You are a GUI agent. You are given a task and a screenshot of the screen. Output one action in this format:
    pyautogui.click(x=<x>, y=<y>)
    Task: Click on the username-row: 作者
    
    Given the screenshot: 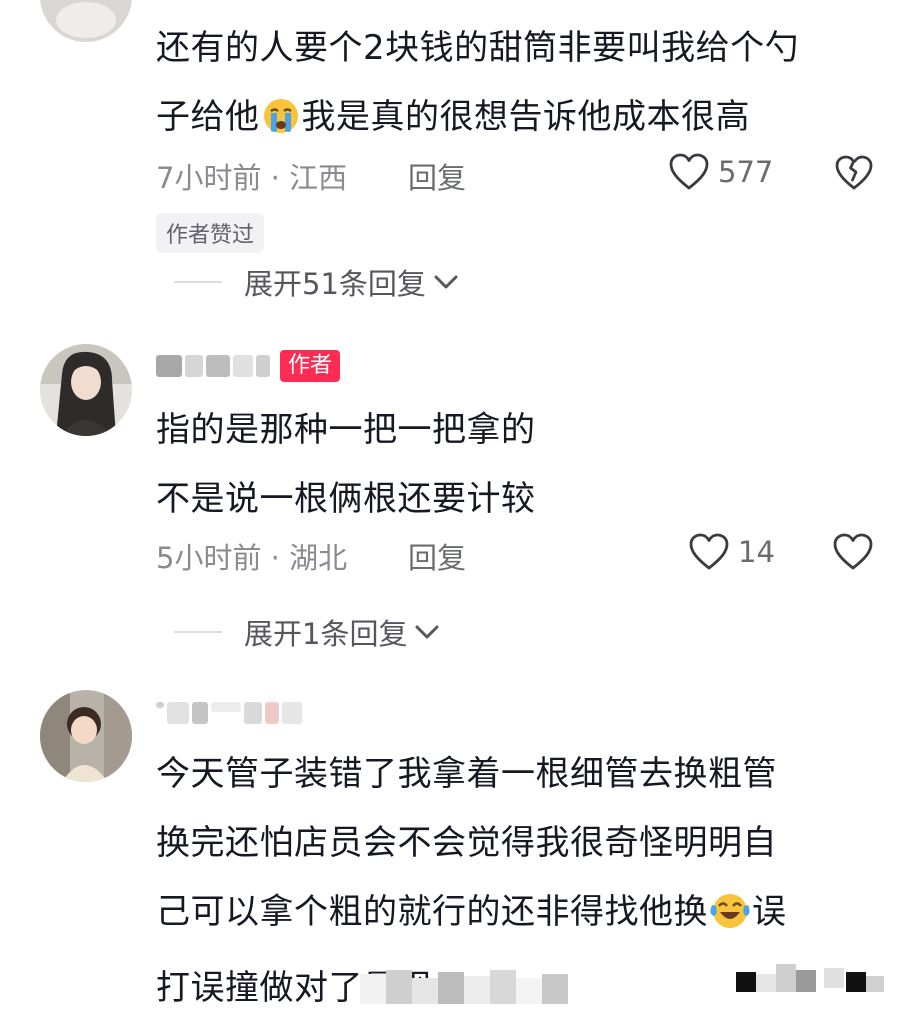 What is the action you would take?
    pyautogui.click(x=248, y=366)
    